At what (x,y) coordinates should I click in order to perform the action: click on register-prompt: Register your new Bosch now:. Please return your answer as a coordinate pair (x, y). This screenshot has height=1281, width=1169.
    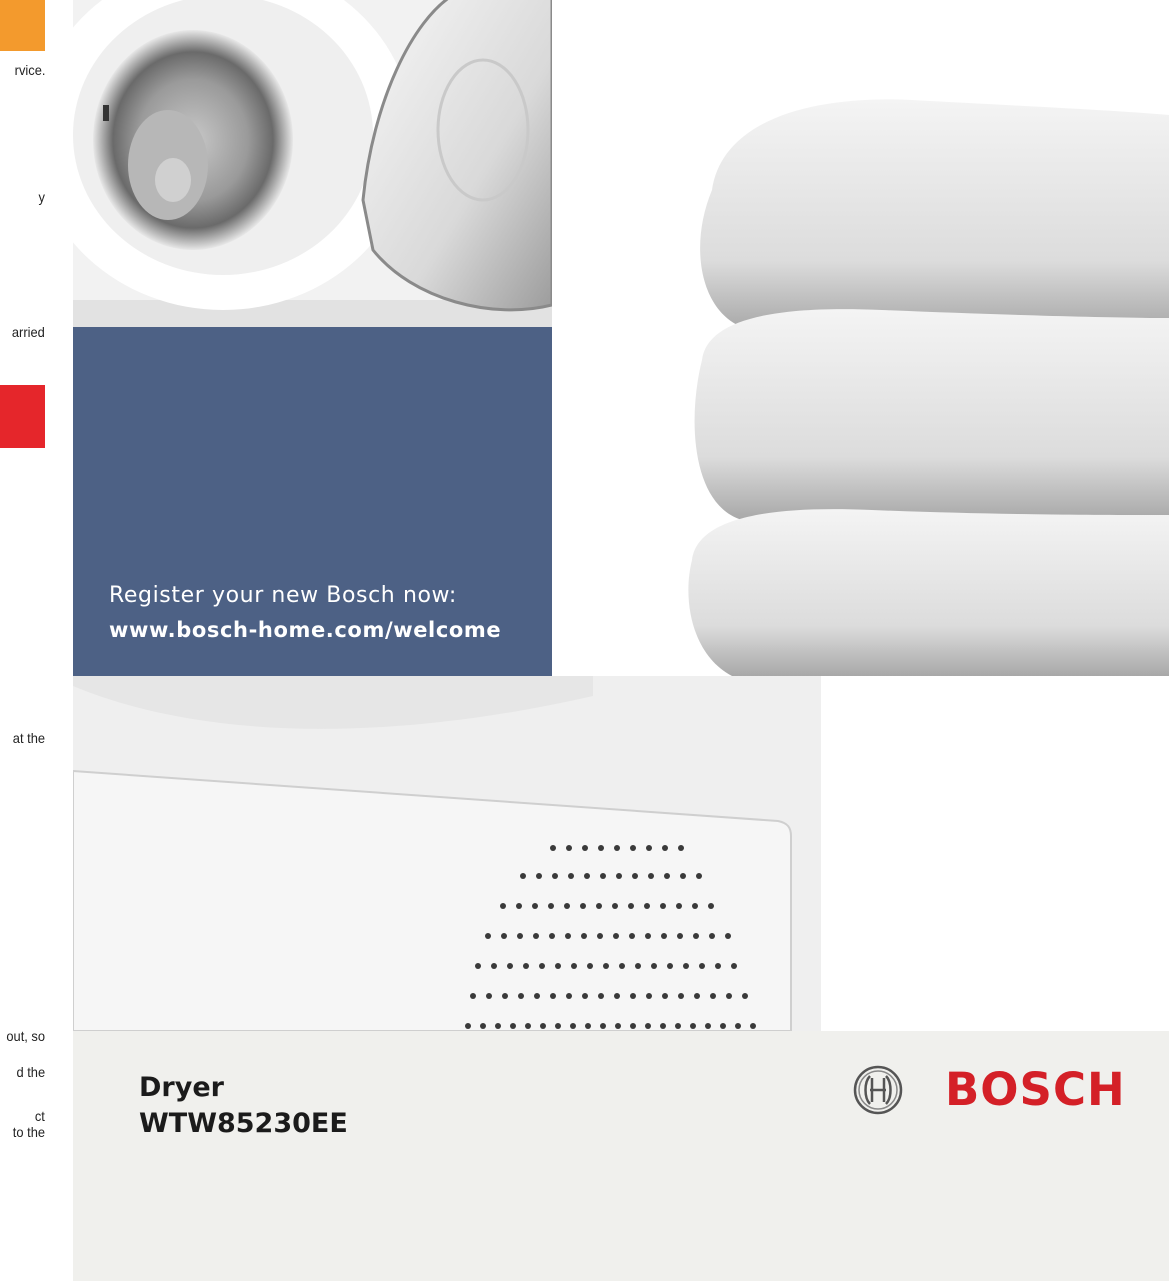
    Looking at the image, I should click on (283, 595).